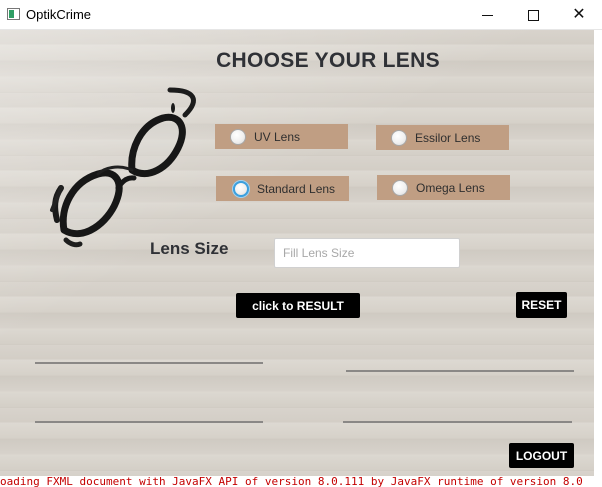  Describe the element at coordinates (367, 253) in the screenshot. I see `lens-size-input` at that location.